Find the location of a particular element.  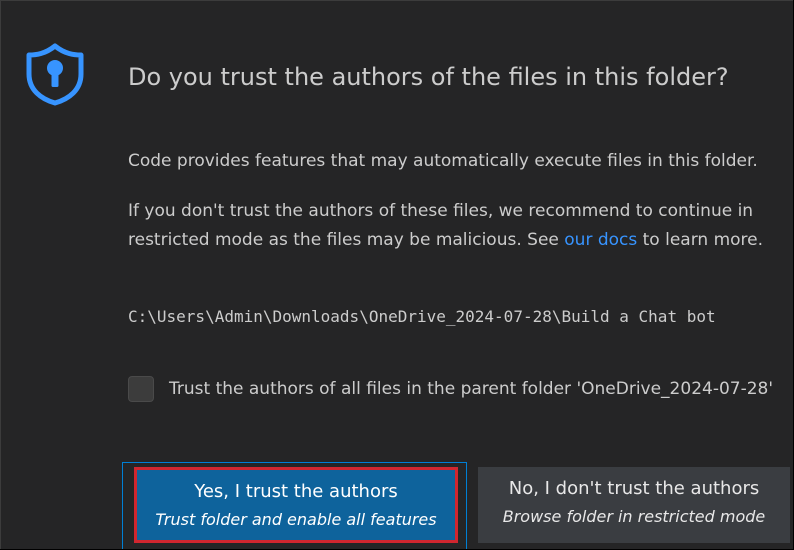

dont-trust-button-label: No, I don't trust the authors is located at coordinates (634, 488).